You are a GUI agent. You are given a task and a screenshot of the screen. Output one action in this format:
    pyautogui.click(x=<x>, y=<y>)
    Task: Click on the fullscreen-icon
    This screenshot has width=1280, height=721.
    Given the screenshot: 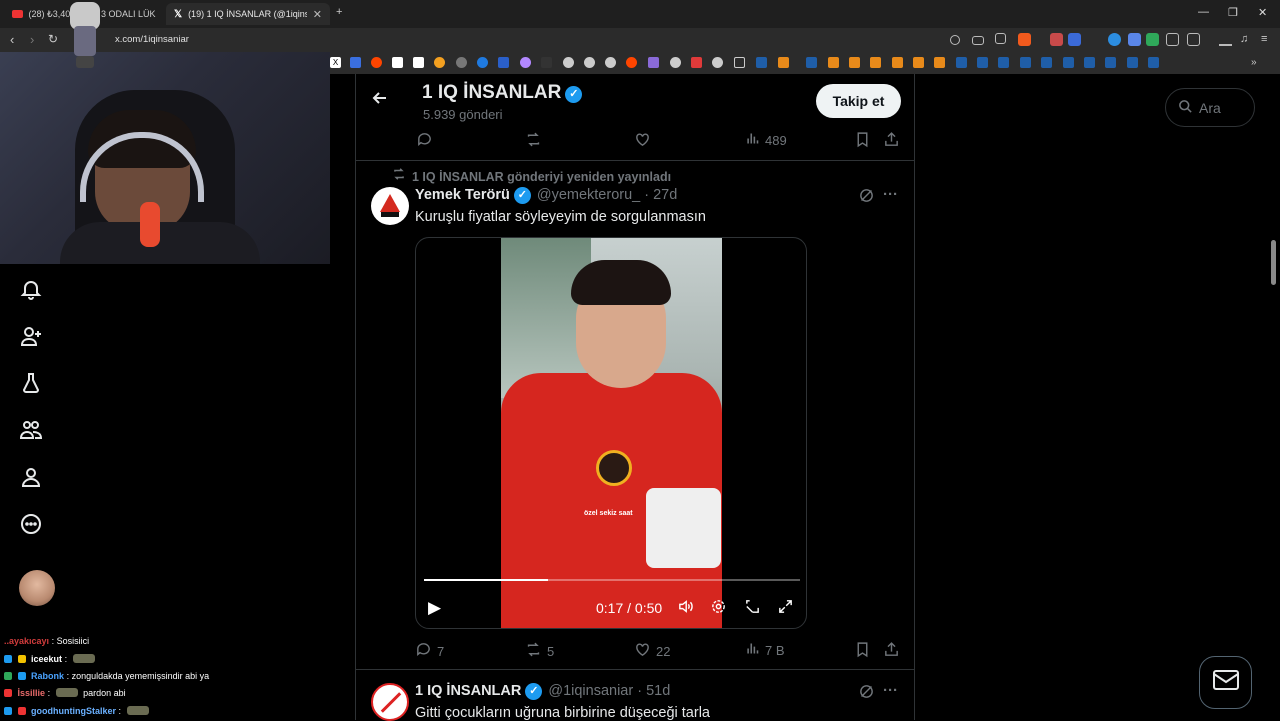 What is the action you would take?
    pyautogui.click(x=785, y=608)
    